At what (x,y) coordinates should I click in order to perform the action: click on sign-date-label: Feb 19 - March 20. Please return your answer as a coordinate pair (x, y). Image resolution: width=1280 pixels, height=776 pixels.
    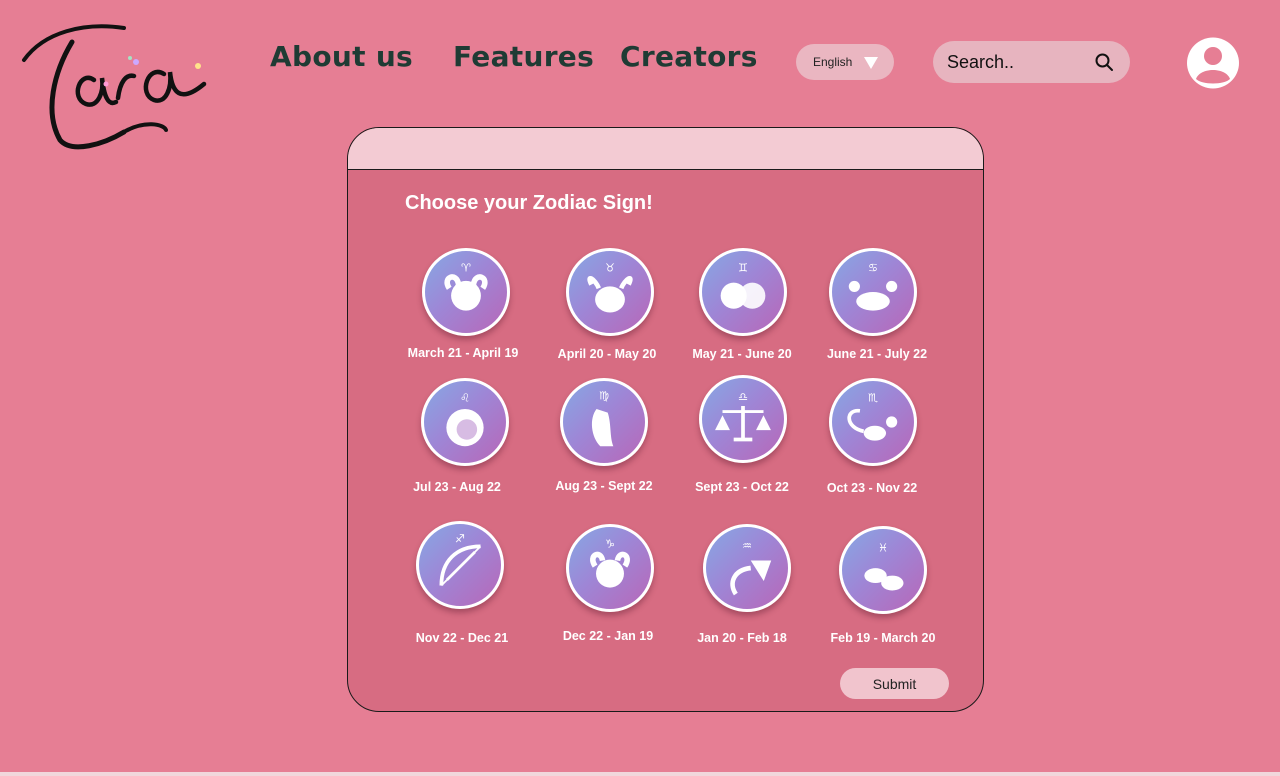
    Looking at the image, I should click on (883, 638).